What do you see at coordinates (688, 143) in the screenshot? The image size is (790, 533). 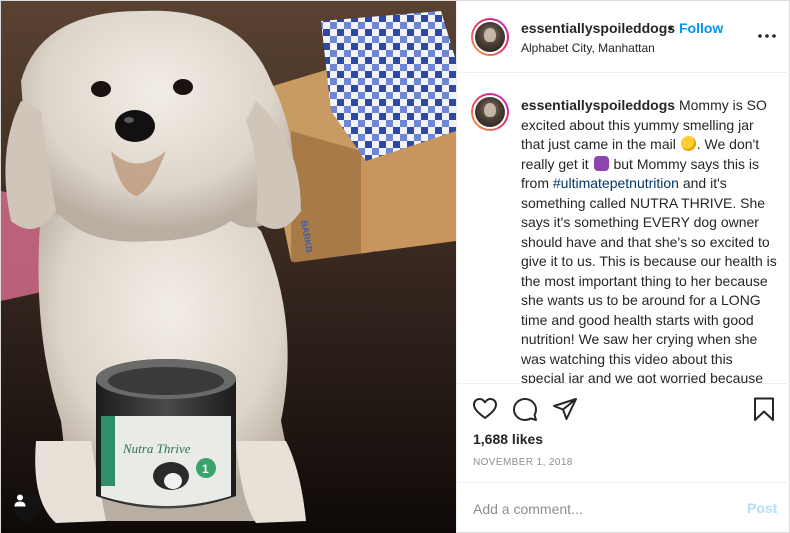 I see `face-emoji-icon` at bounding box center [688, 143].